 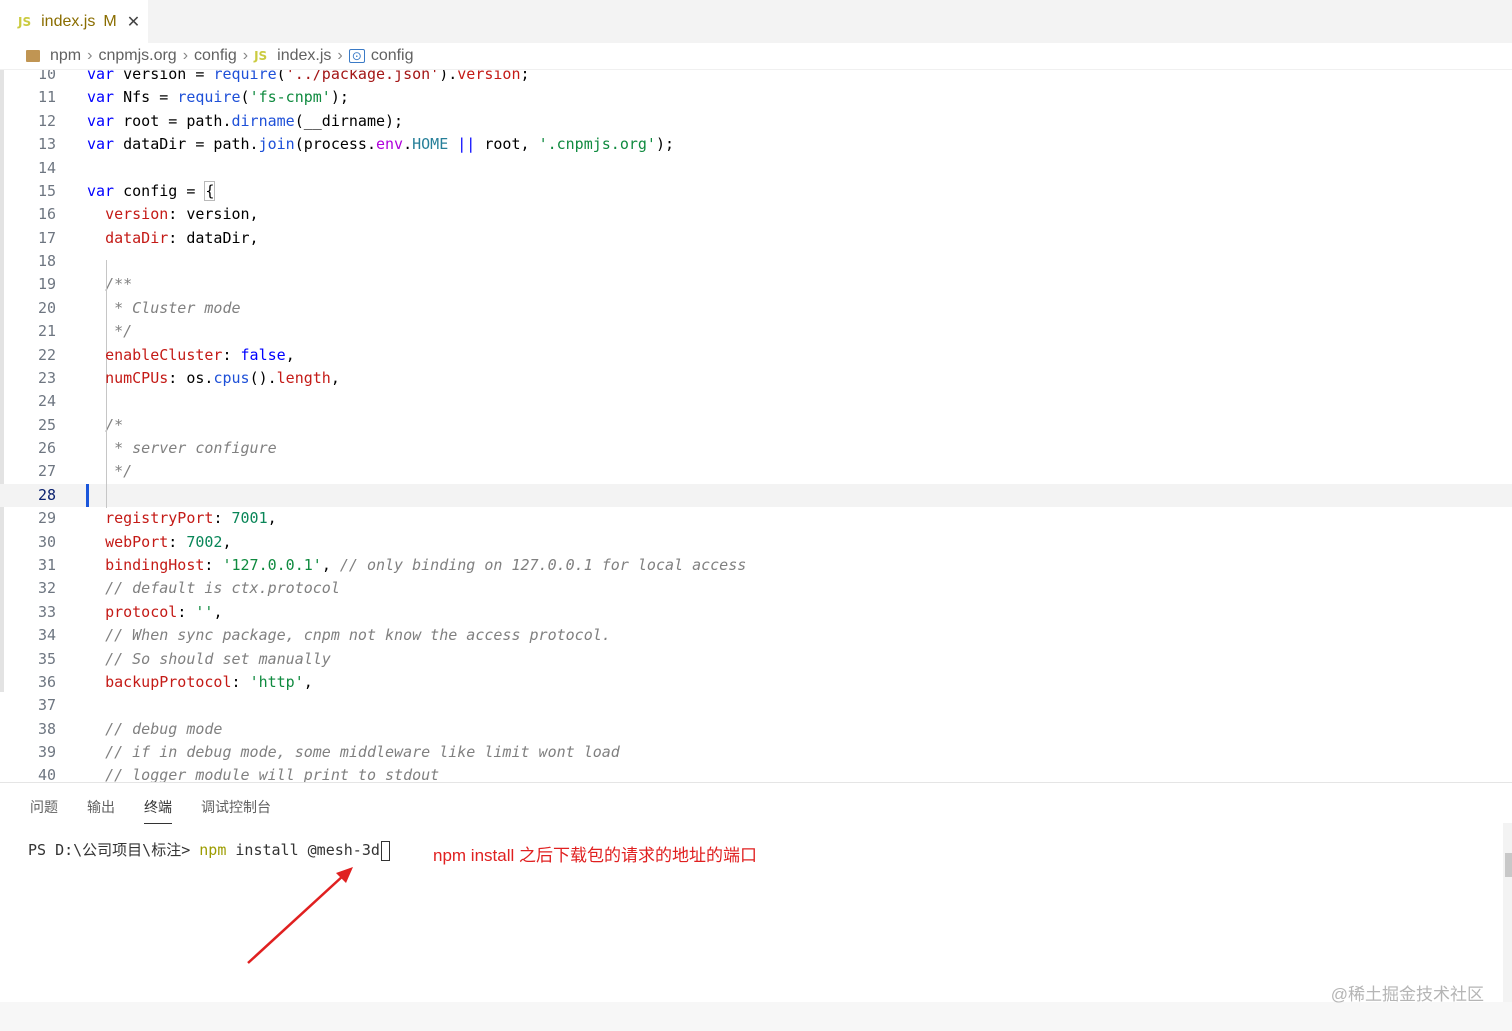 What do you see at coordinates (85, 331) in the screenshot?
I see `code-line: 21 */` at bounding box center [85, 331].